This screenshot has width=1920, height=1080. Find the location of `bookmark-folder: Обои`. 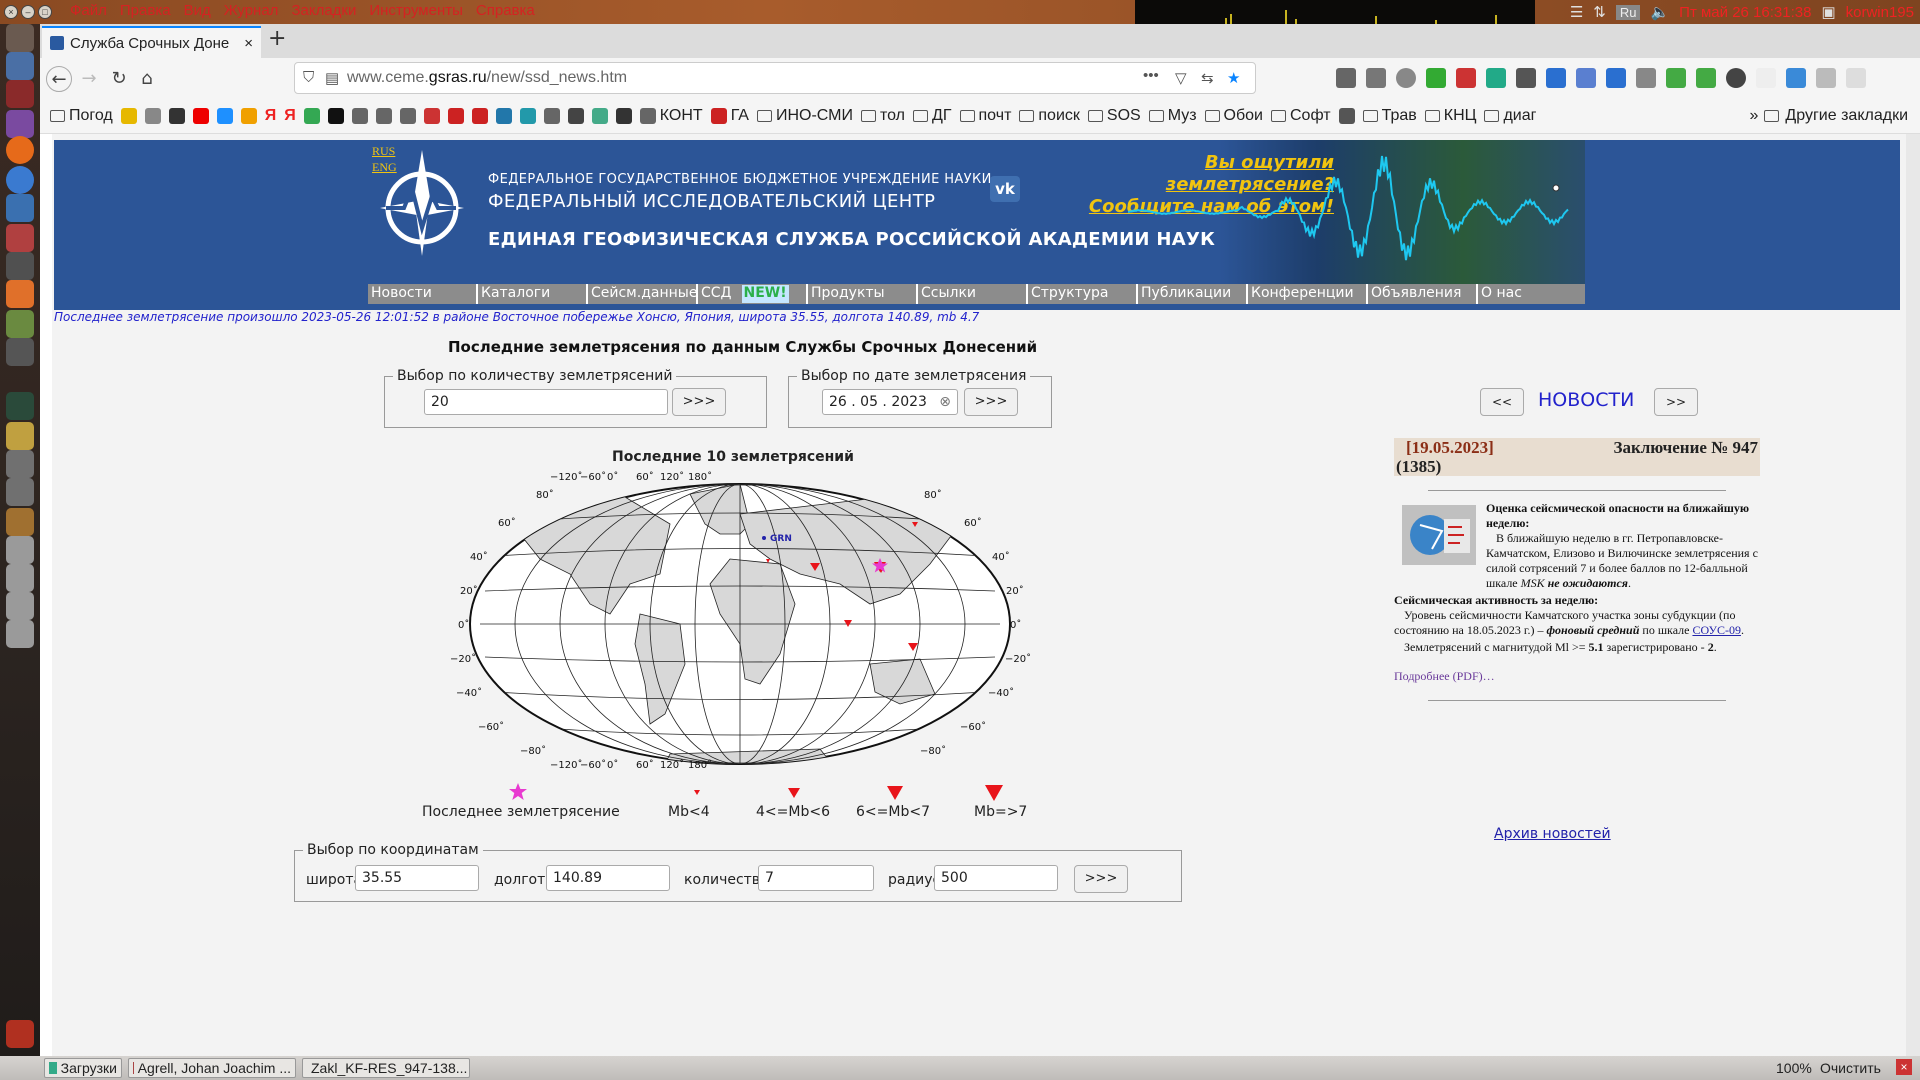

bookmark-folder: Обои is located at coordinates (1233, 116).